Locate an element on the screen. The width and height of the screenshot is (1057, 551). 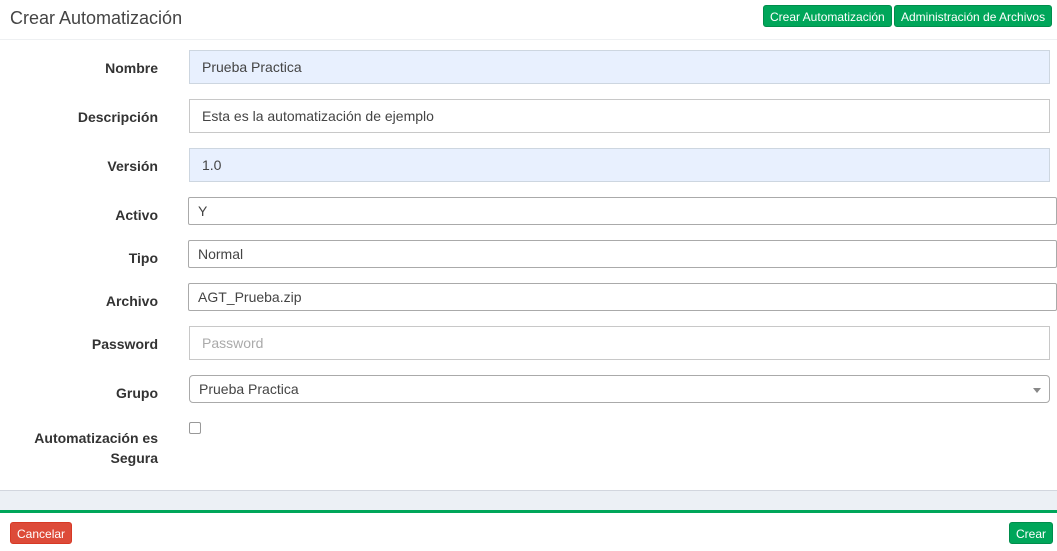
grupo-value: Prueba Practica is located at coordinates (249, 389).